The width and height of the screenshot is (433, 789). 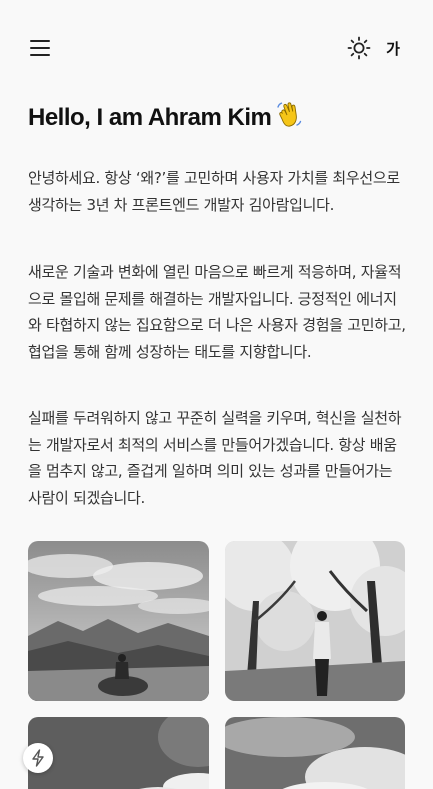 I want to click on language-toggle-button: 가, so click(x=393, y=49).